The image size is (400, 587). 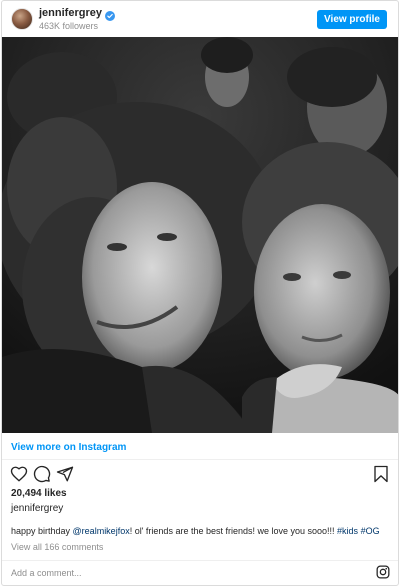 What do you see at coordinates (69, 26) in the screenshot?
I see `follower-count: 463K followers` at bounding box center [69, 26].